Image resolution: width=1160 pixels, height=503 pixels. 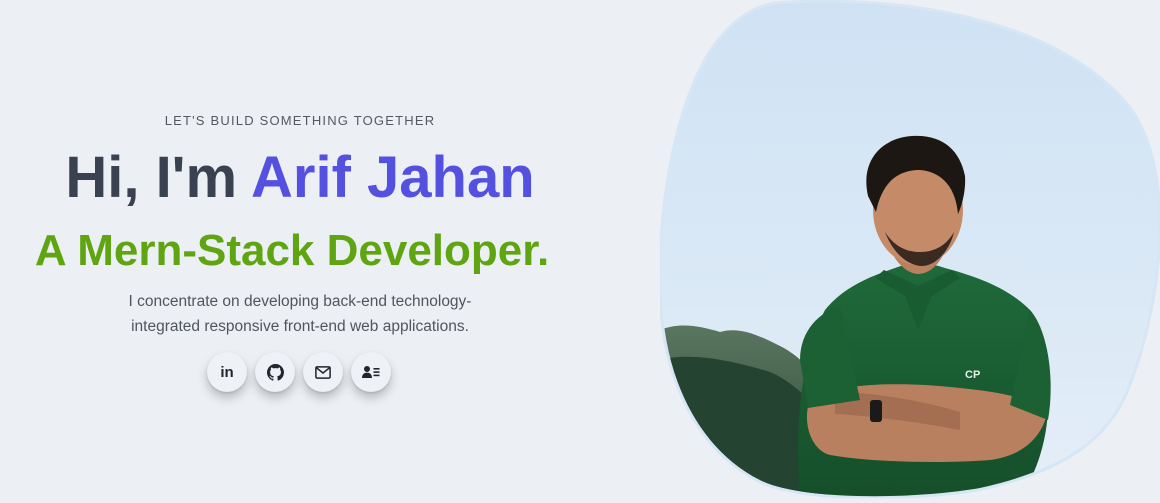 I want to click on contact-button, so click(x=371, y=372).